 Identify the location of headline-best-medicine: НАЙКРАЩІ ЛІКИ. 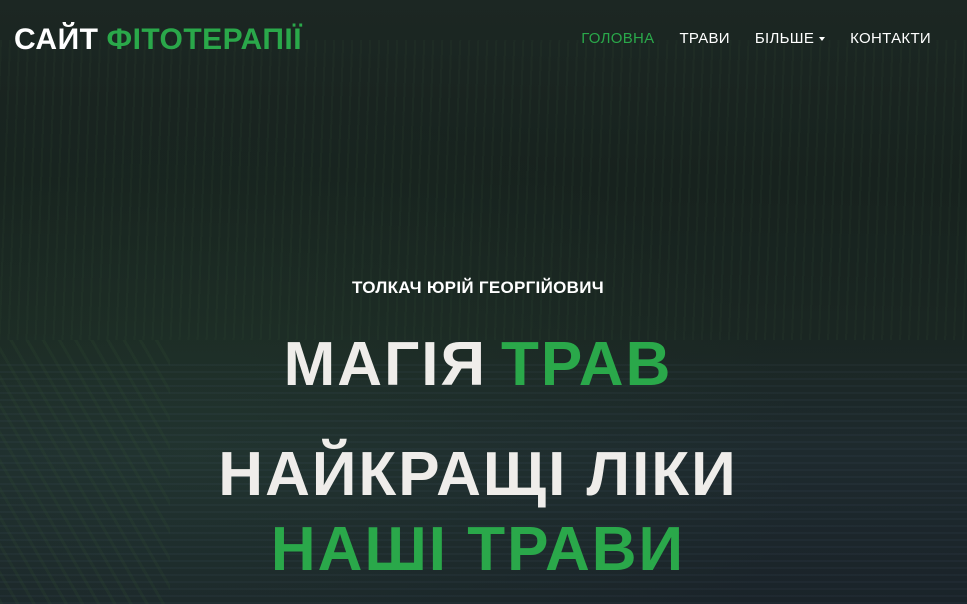
(478, 474).